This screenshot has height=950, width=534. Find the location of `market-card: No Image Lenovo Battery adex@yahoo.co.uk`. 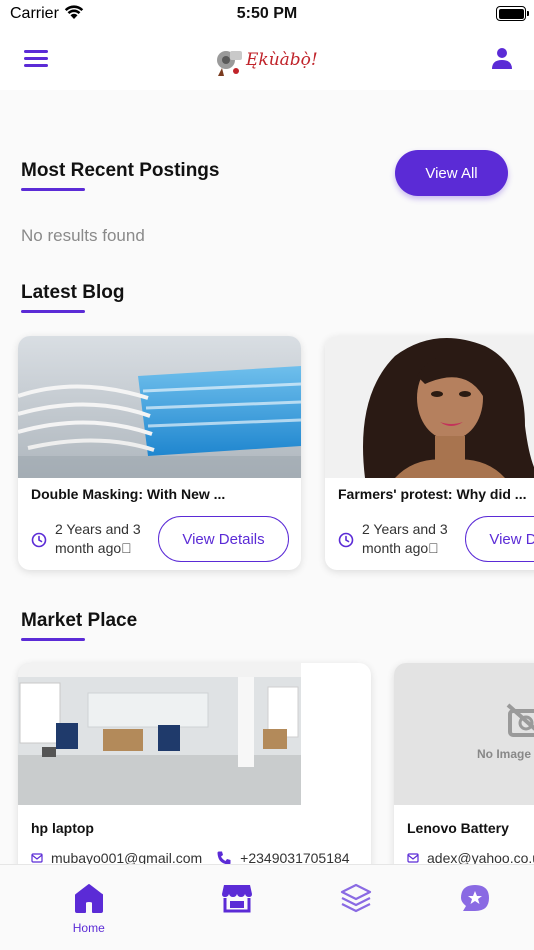

market-card: No Image Lenovo Battery adex@yahoo.co.uk is located at coordinates (464, 763).